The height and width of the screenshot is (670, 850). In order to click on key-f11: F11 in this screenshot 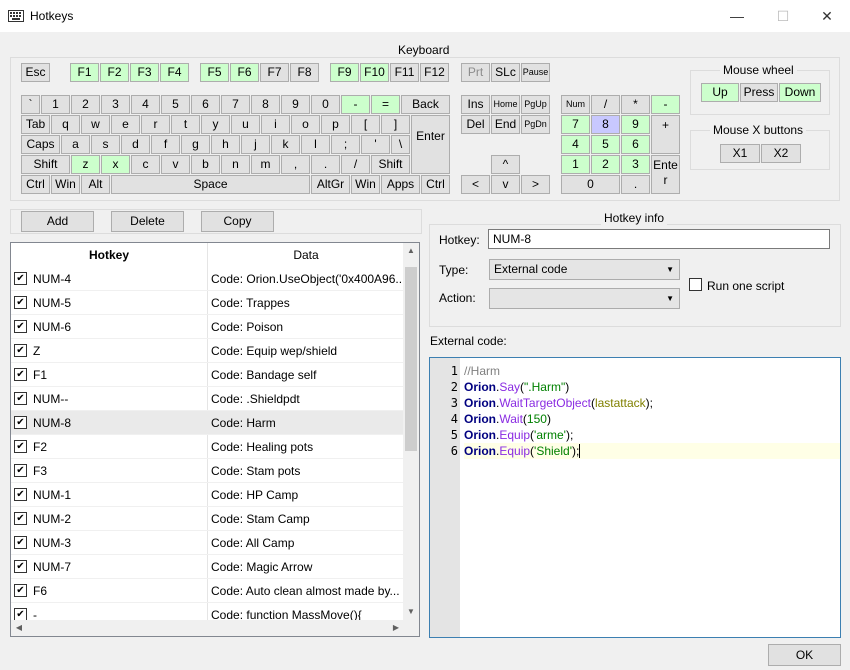, I will do `click(404, 72)`.